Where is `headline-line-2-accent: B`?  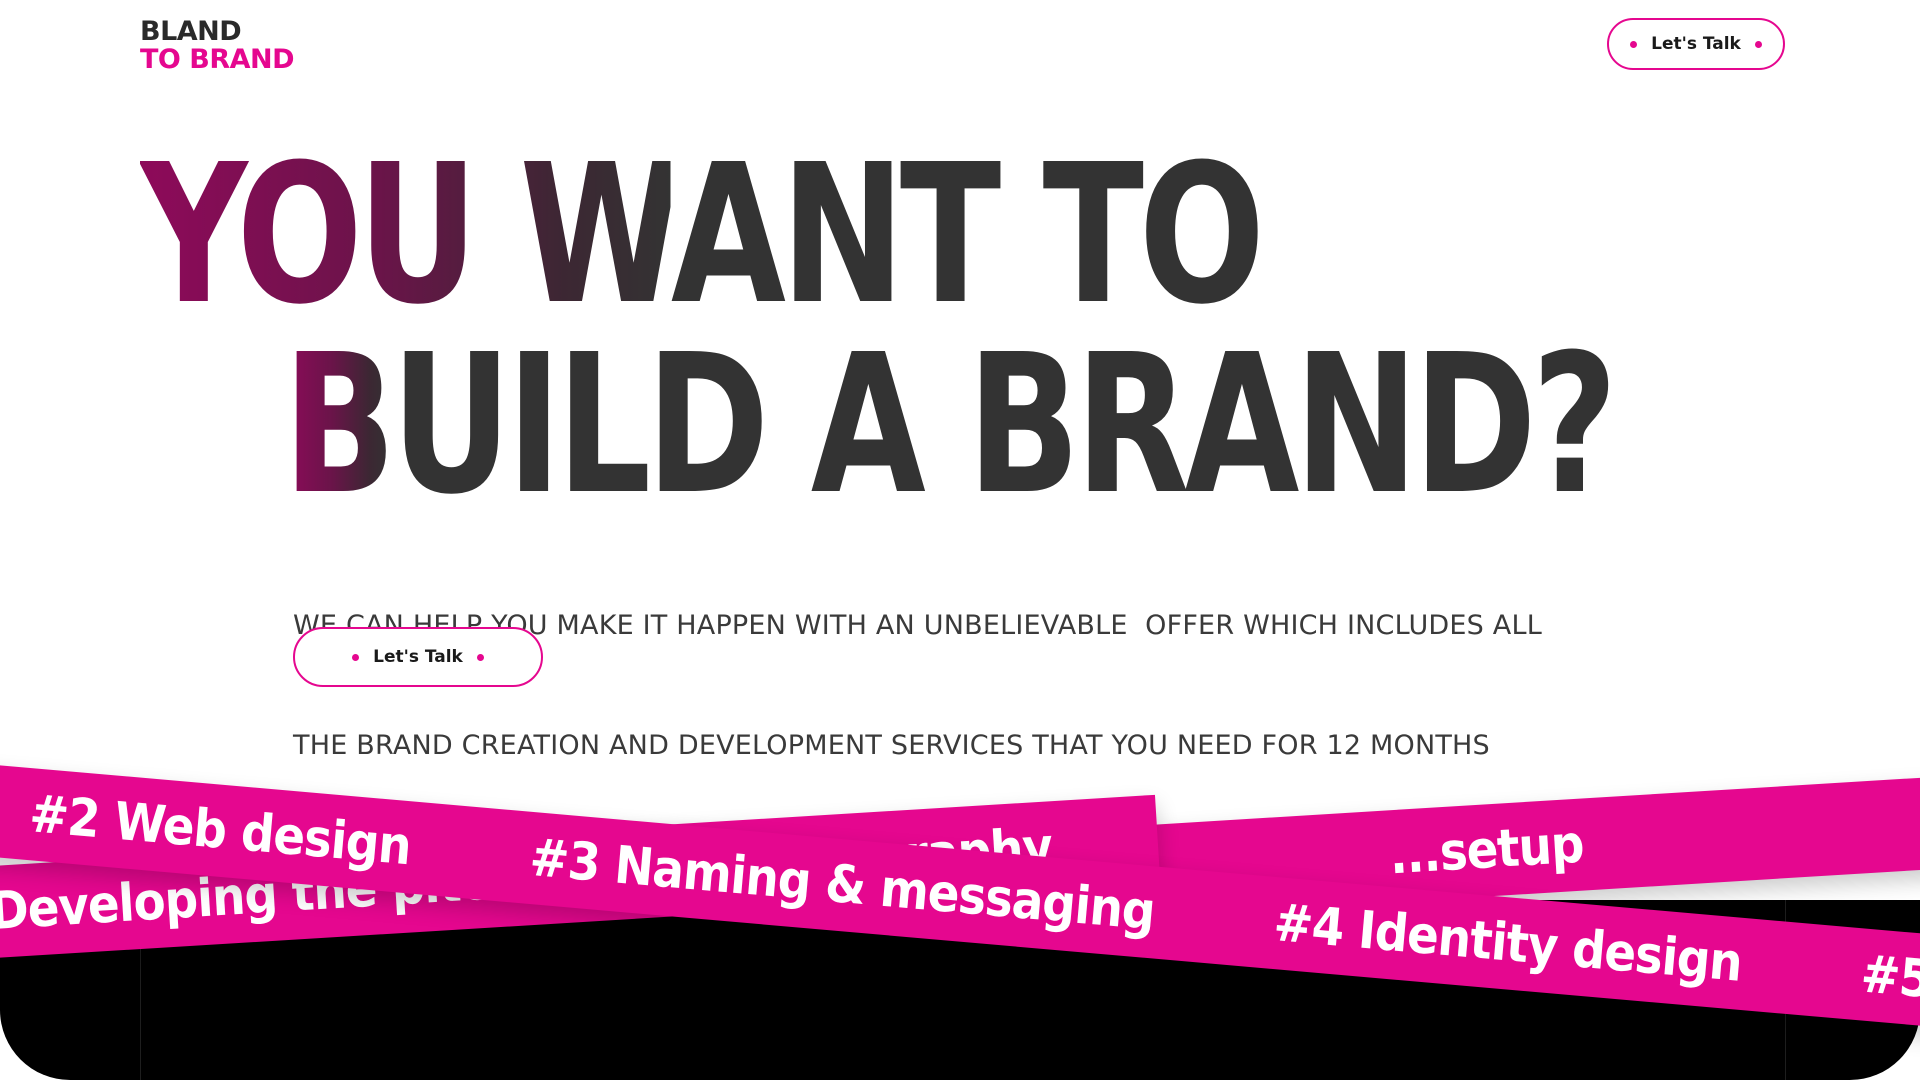 headline-line-2-accent: B is located at coordinates (339, 425).